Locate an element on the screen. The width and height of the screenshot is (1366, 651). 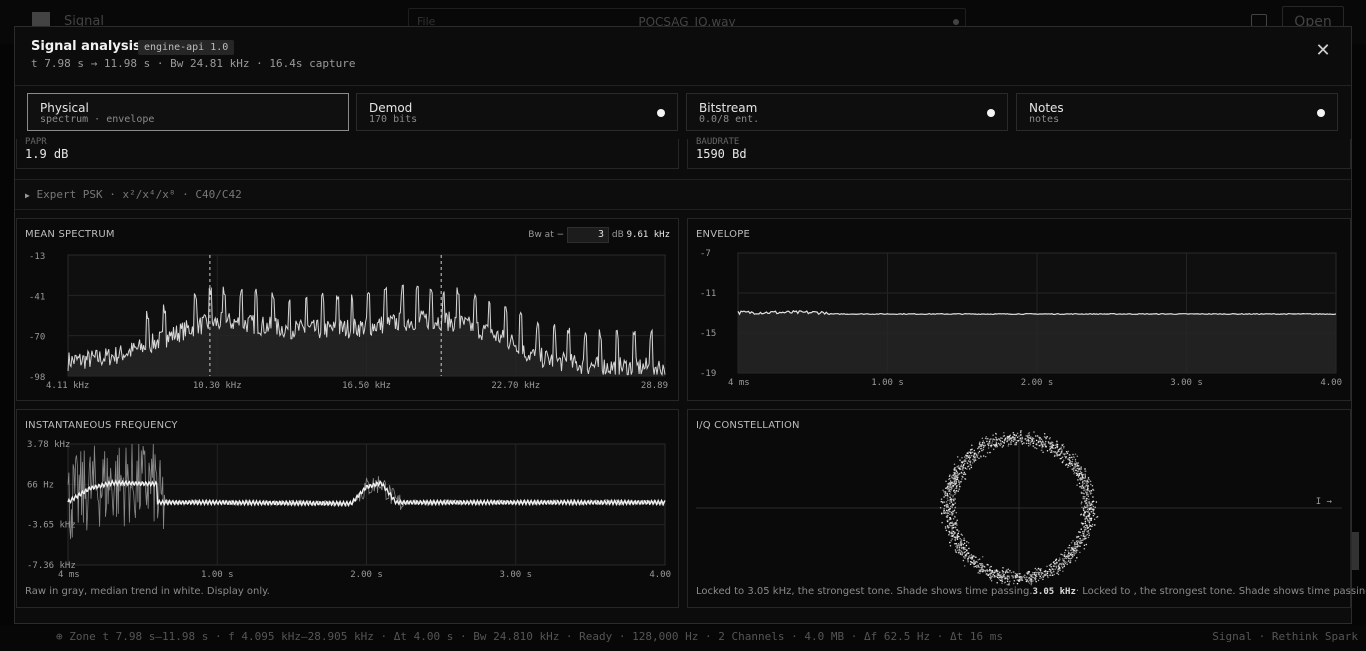
y-tick-label: -13 is located at coordinates (37, 257).